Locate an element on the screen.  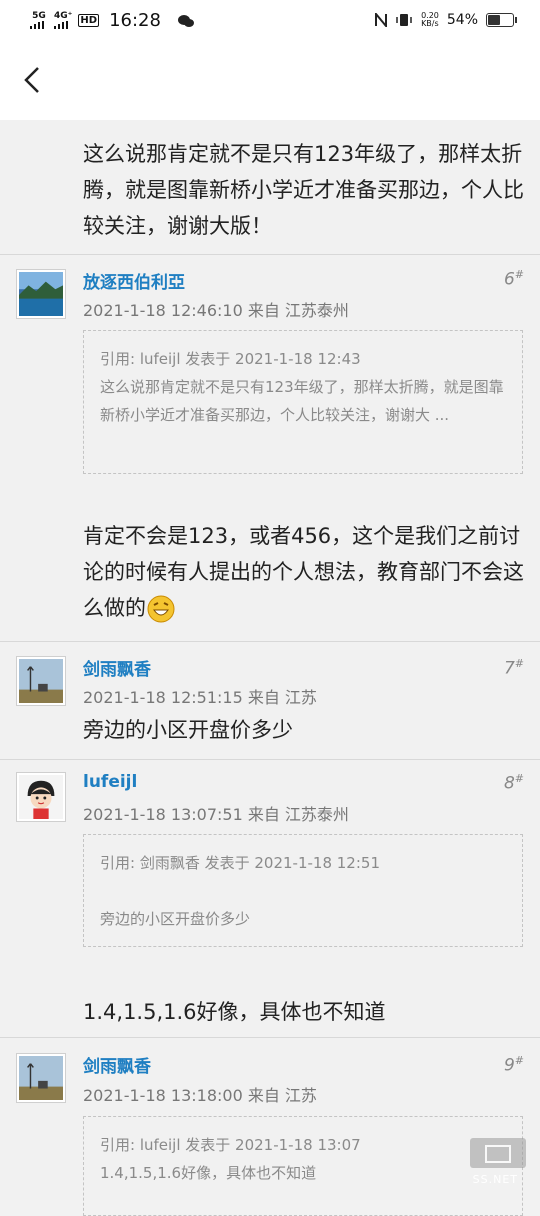
network-speed: 0.20 KB/s is located at coordinates (430, 20).